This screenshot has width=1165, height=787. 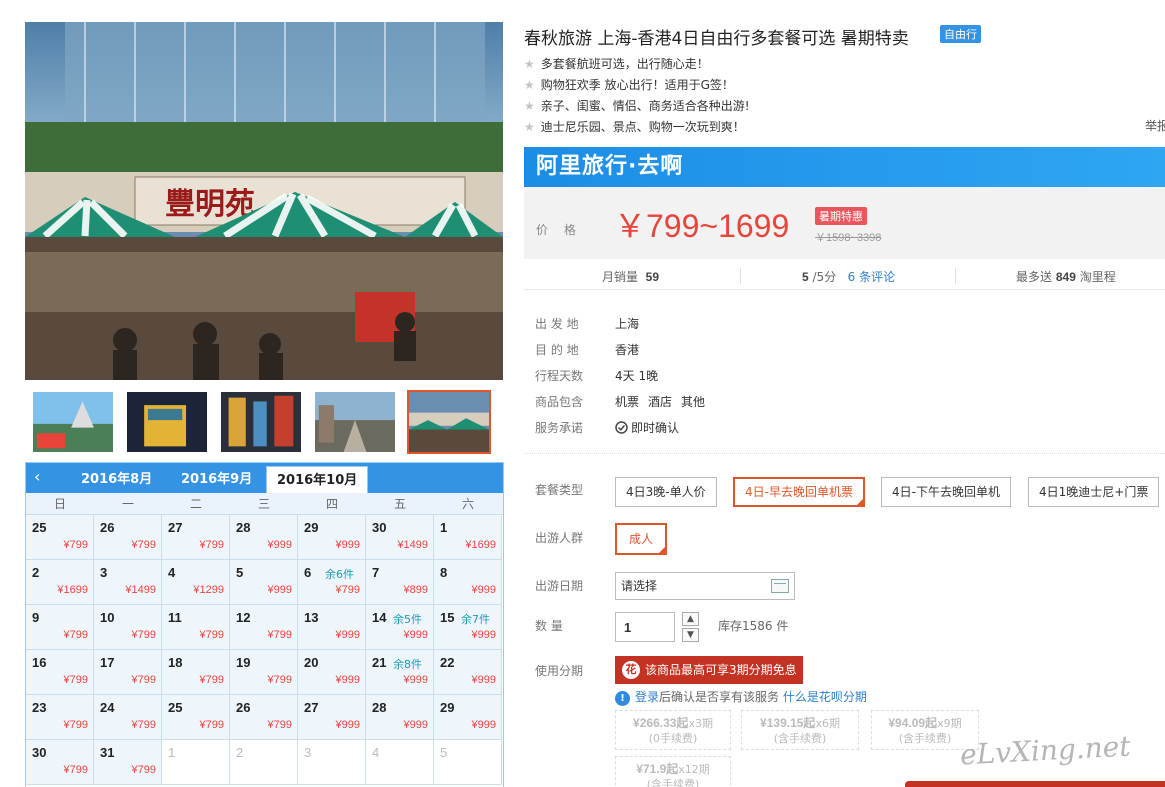 What do you see at coordinates (196, 627) in the screenshot?
I see `calendar-day: 11 ¥799` at bounding box center [196, 627].